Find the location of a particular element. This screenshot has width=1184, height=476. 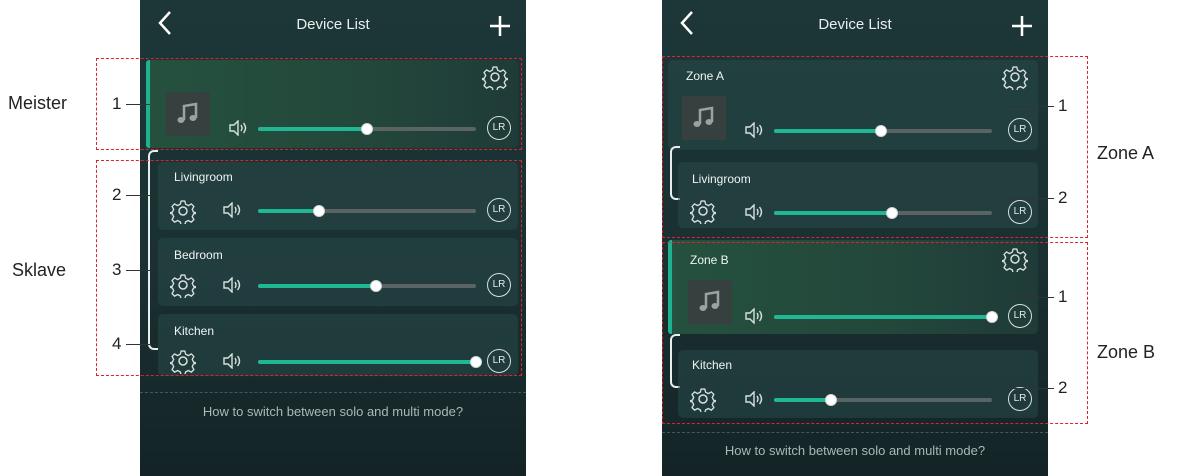

zone-a-highlight-box is located at coordinates (875, 147).